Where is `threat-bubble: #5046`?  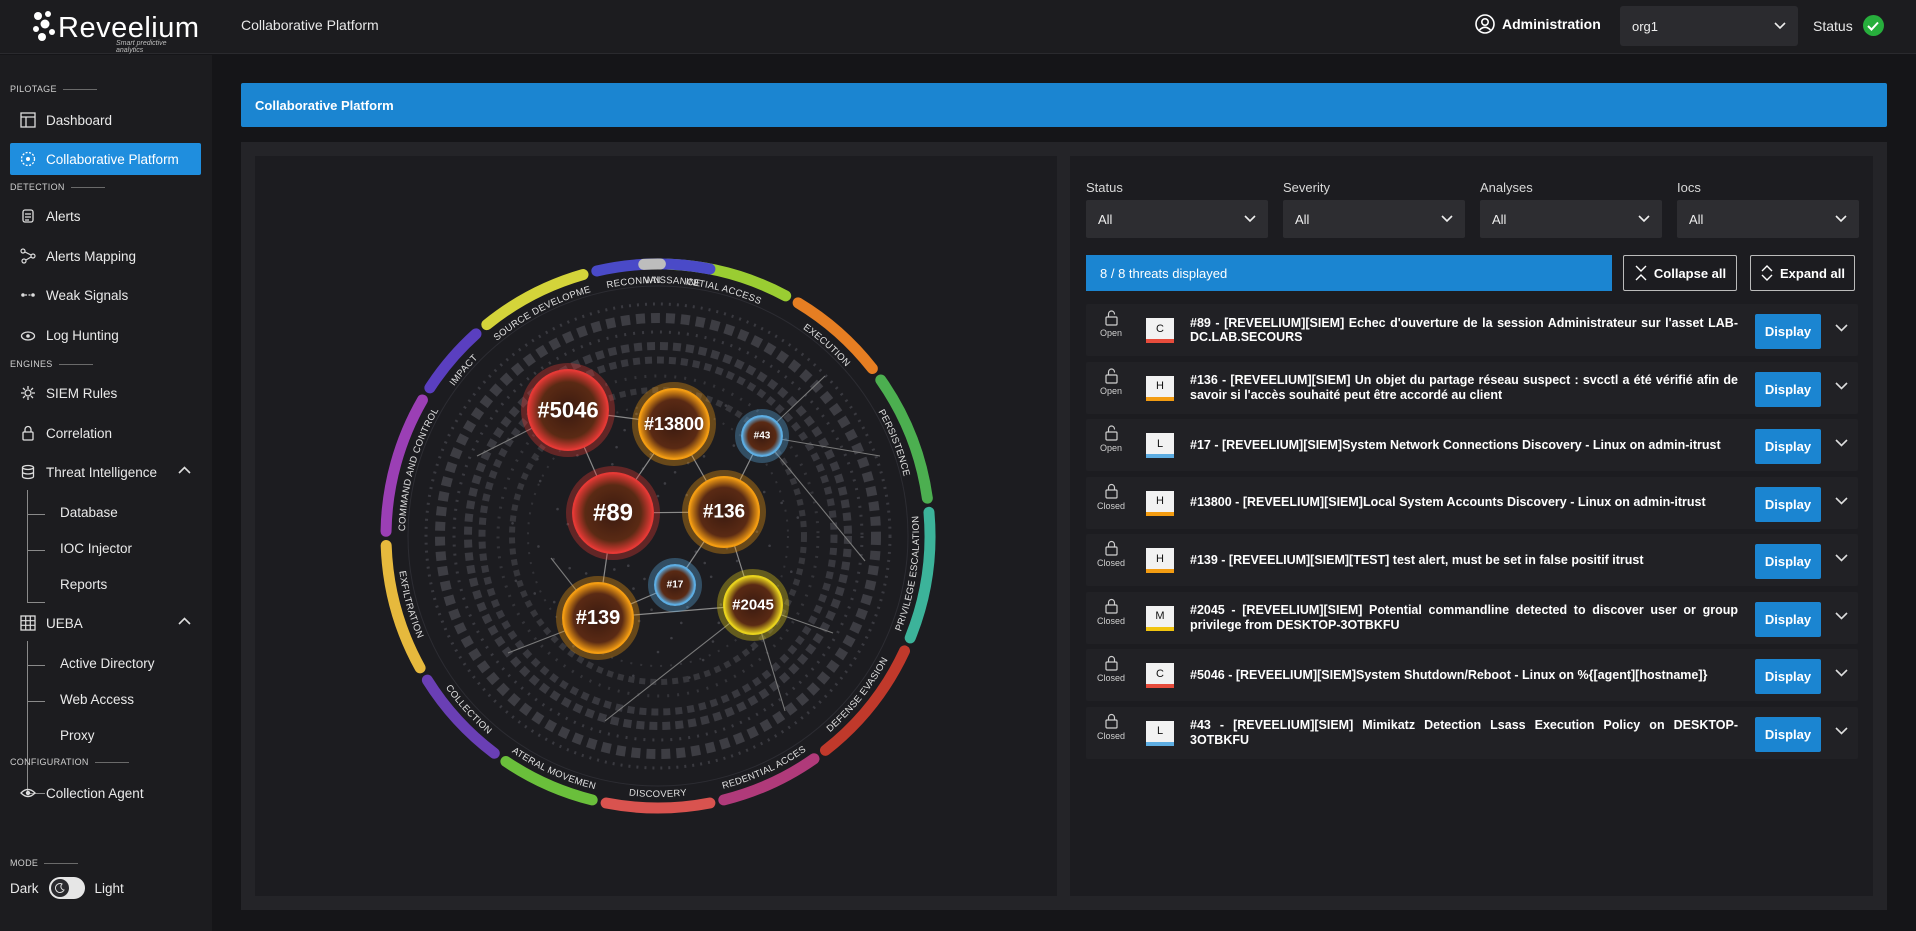
threat-bubble: #5046 is located at coordinates (568, 410).